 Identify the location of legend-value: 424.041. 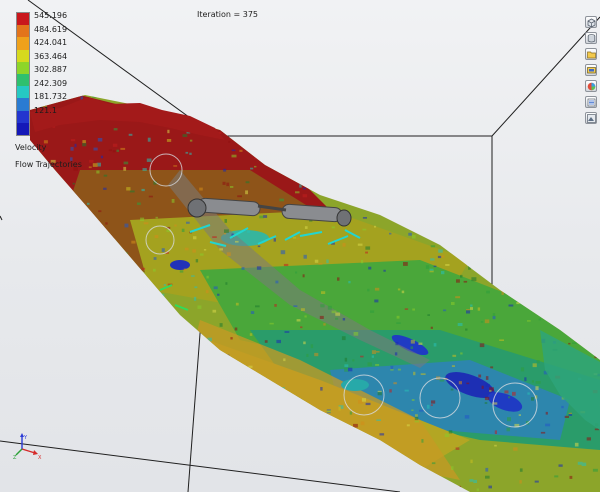
(51, 43).